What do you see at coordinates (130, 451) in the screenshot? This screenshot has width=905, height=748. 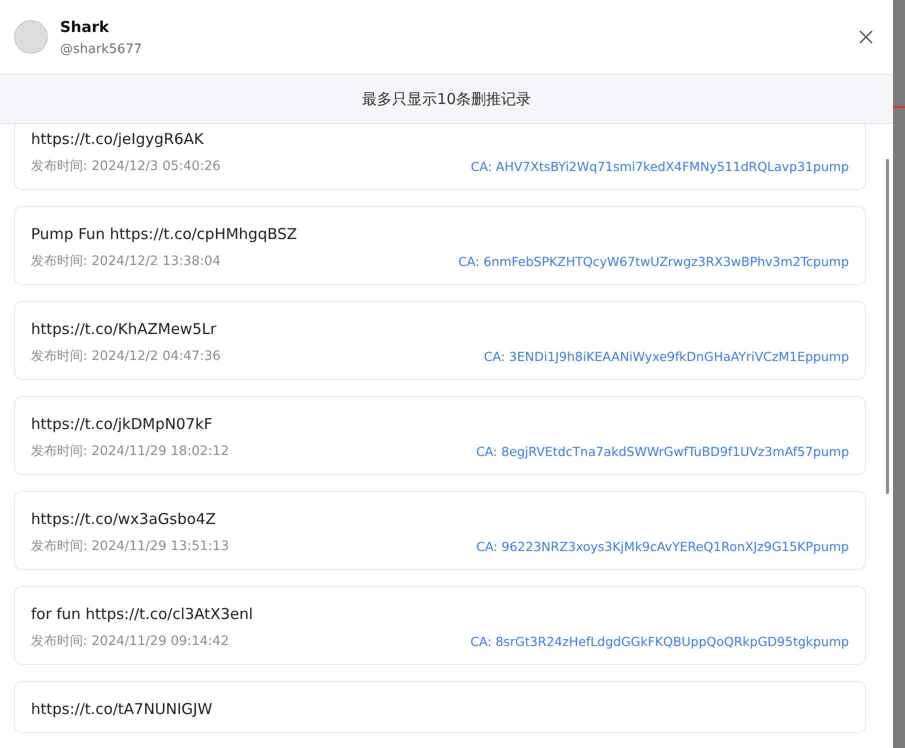 I see `publish-time: 发布时间: 2024/11/29 18:02:12` at bounding box center [130, 451].